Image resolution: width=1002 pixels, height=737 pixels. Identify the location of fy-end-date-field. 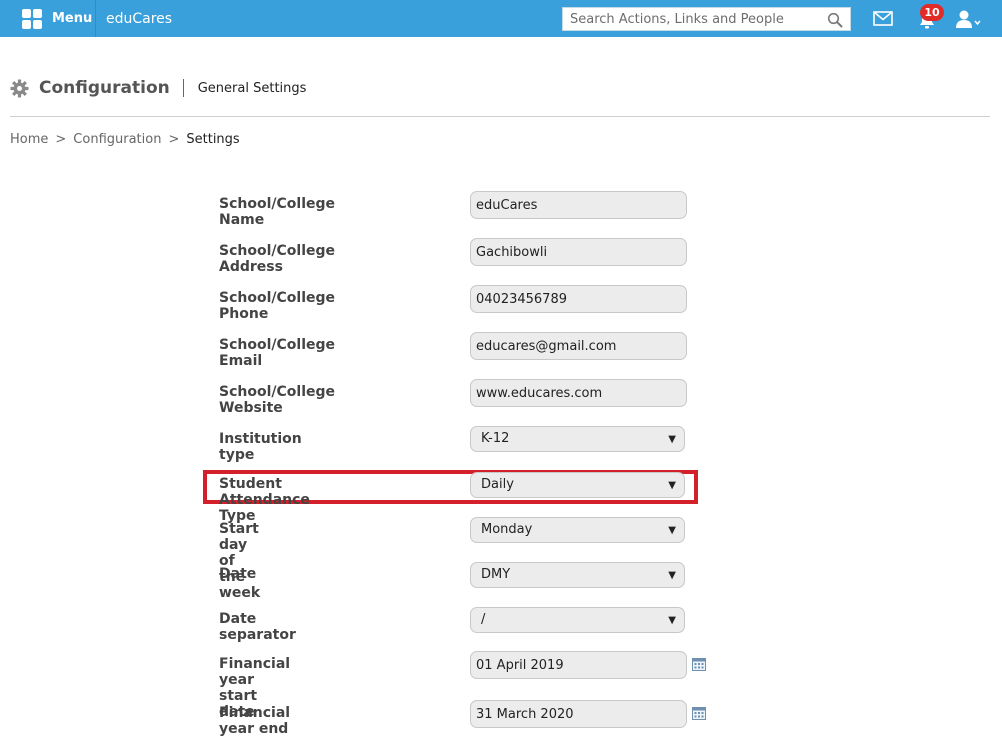
(578, 714).